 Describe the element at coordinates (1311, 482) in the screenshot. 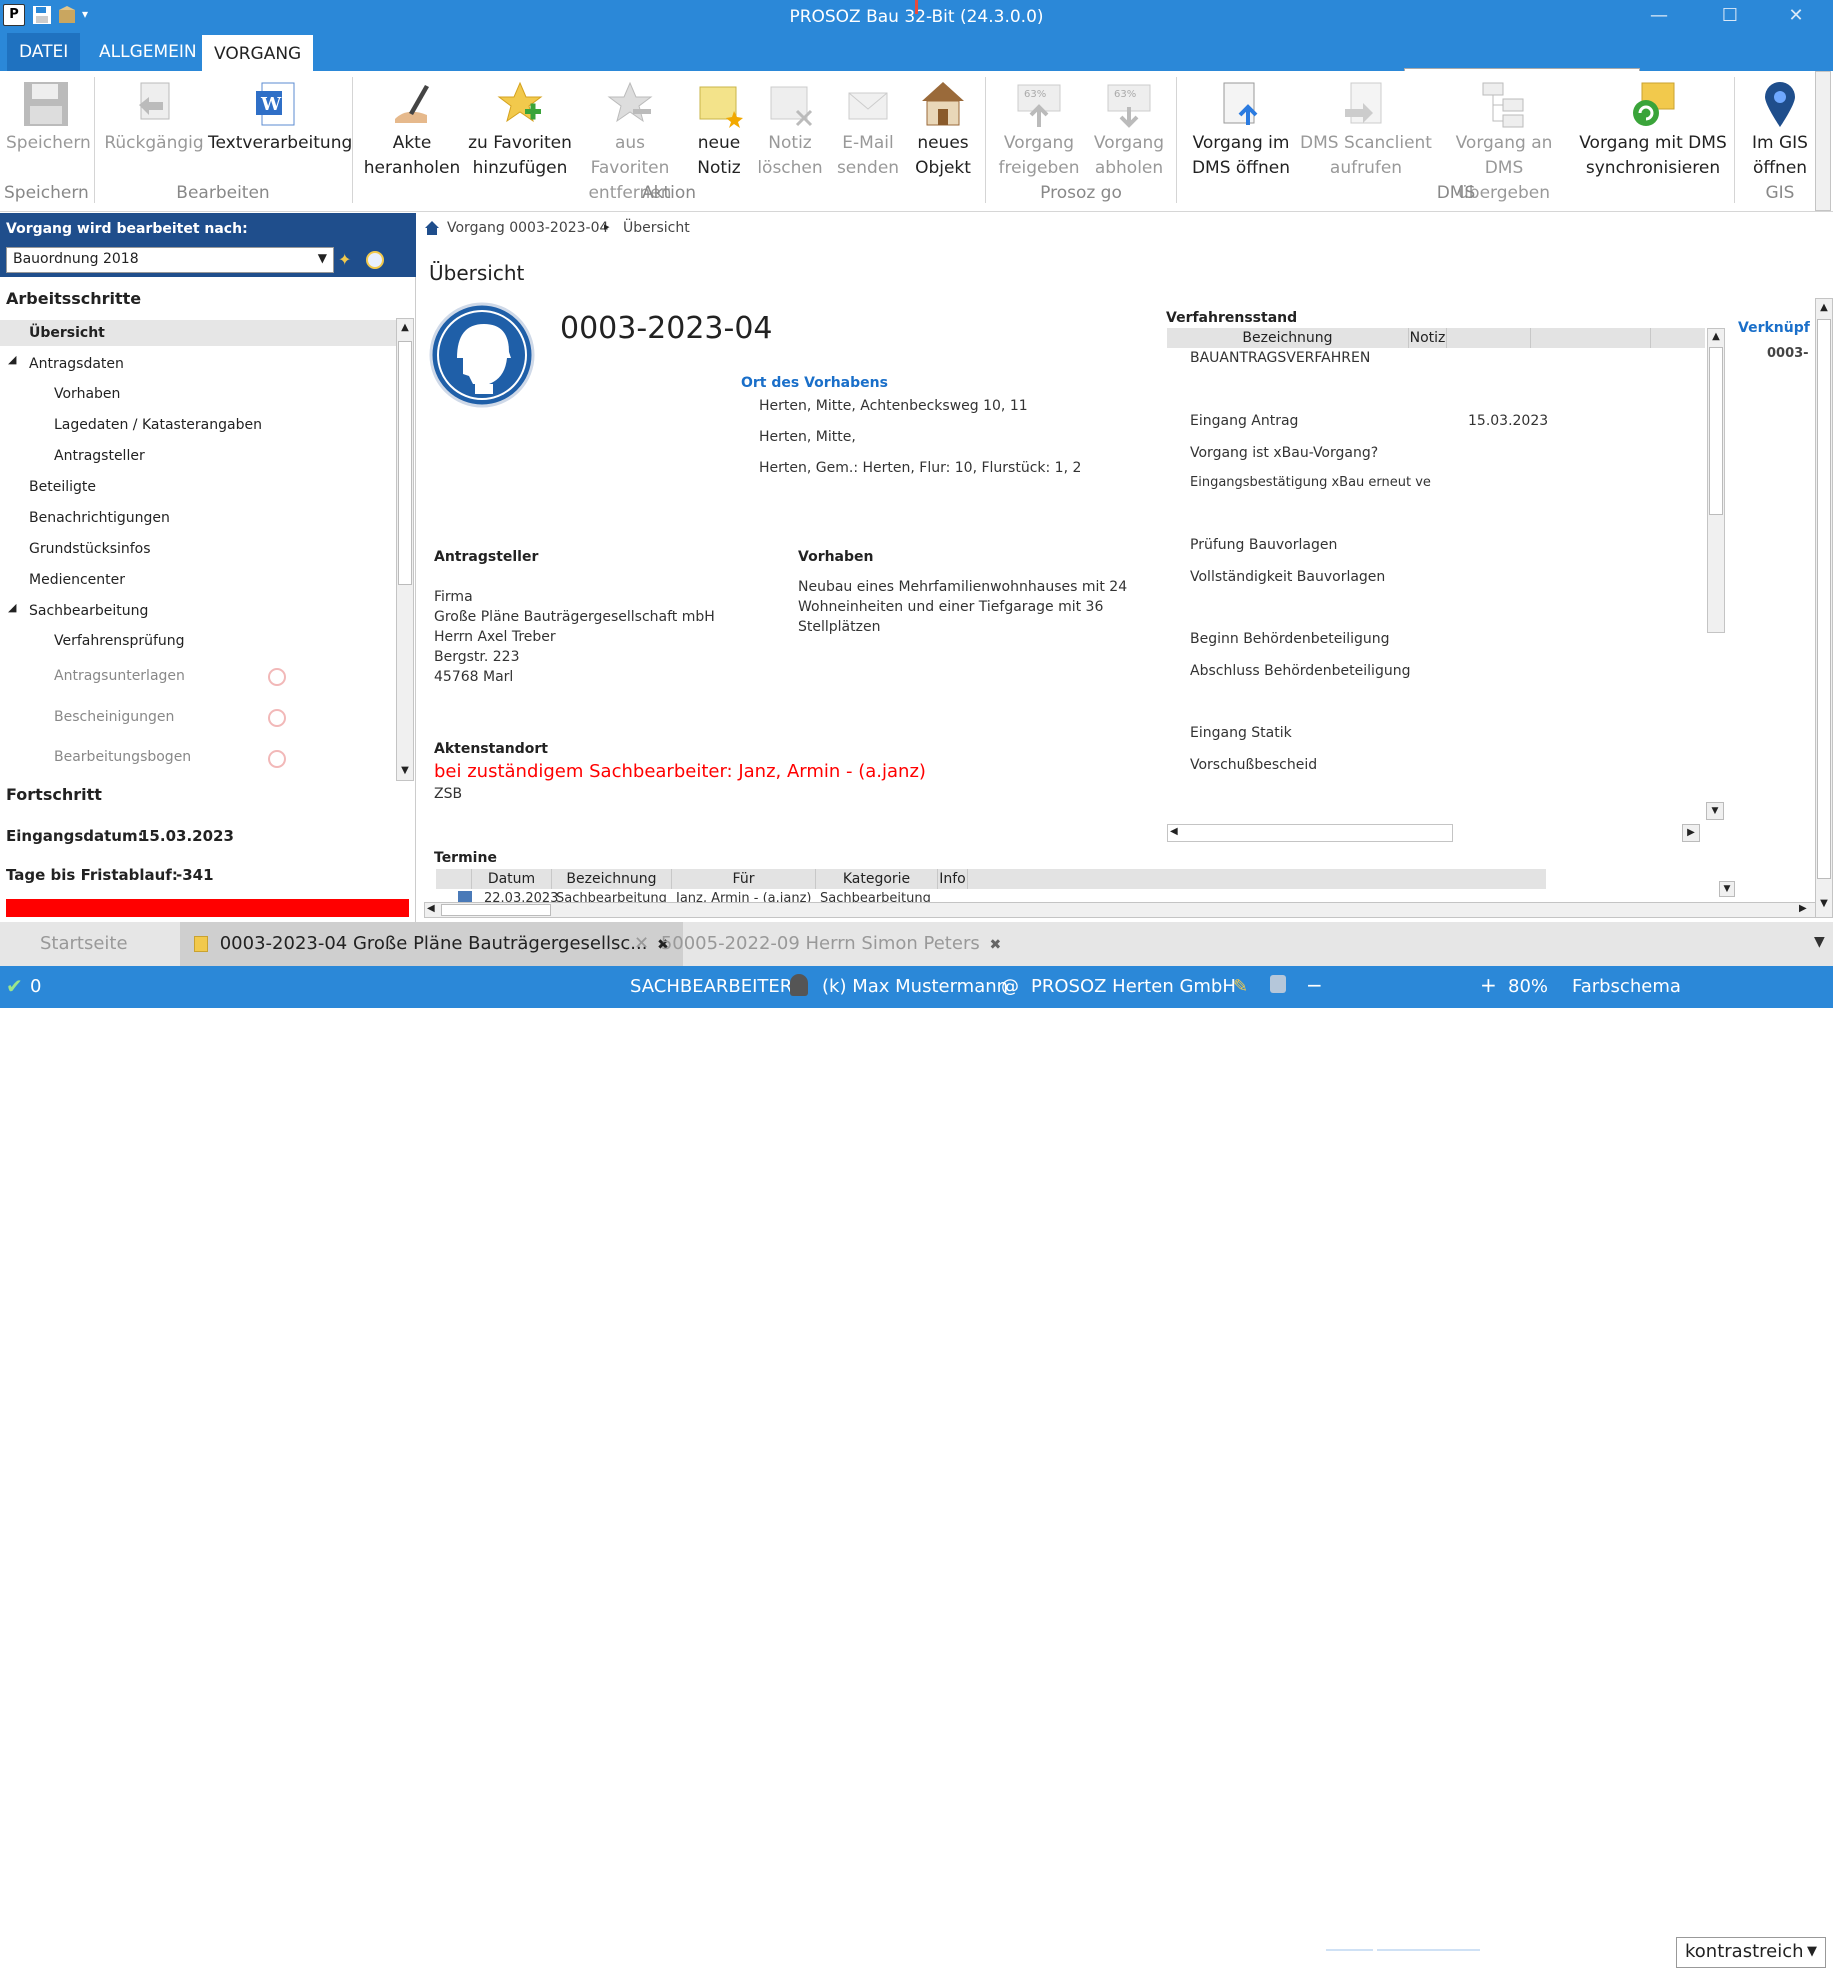

I see `verfahren-row: Eingangsbestätigung xBau erneut ve` at that location.